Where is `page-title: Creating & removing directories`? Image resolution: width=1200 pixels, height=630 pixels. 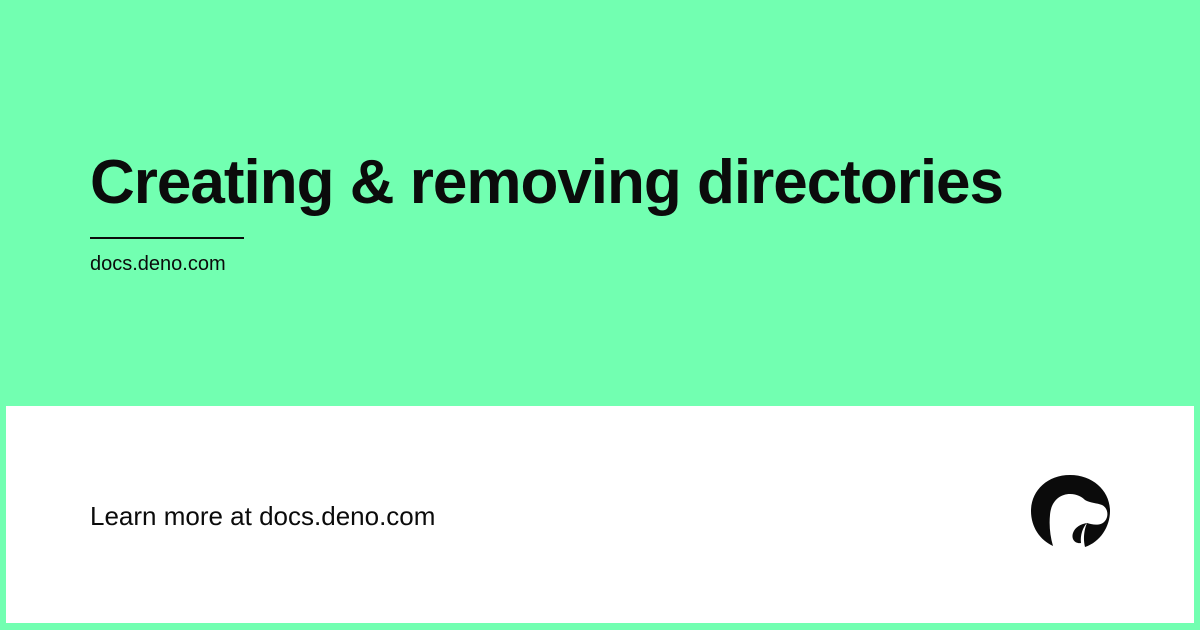
page-title: Creating & removing directories is located at coordinates (547, 182).